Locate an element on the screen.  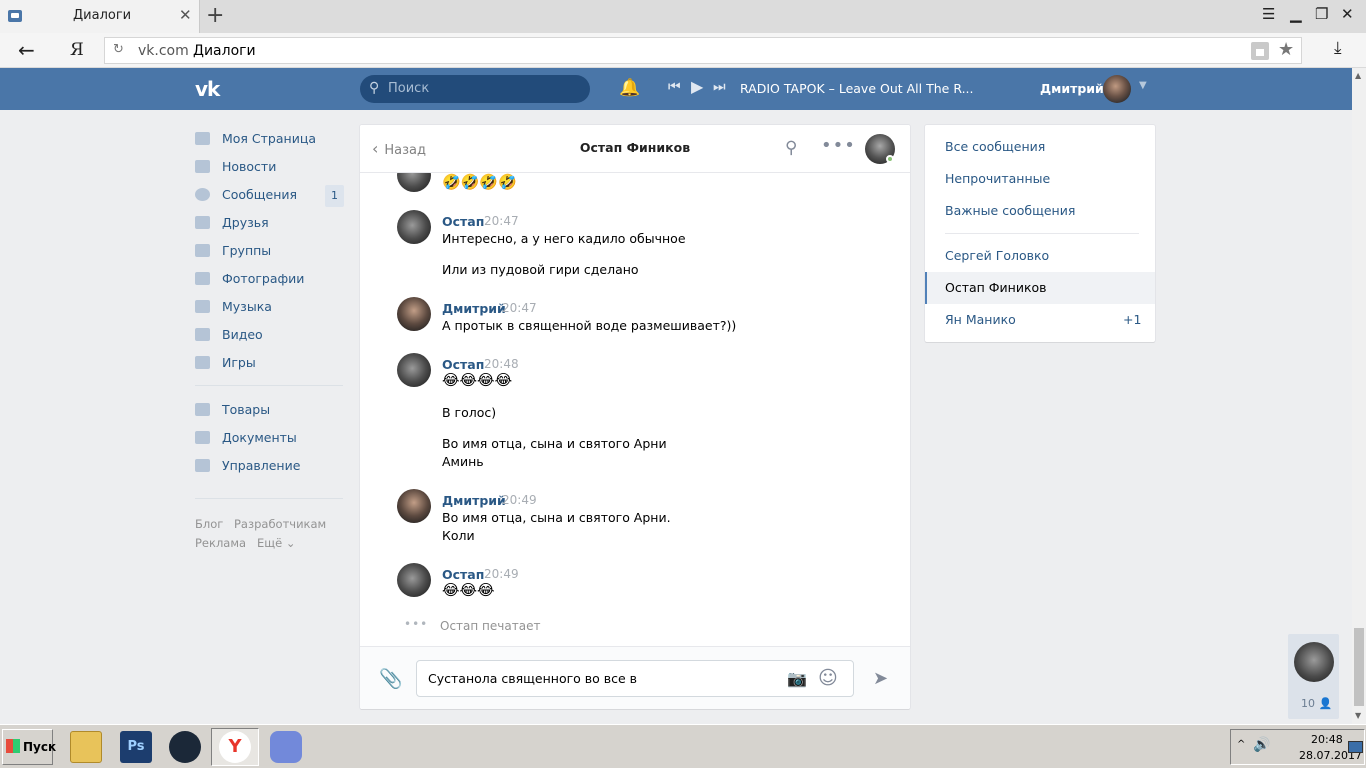
footer-link-ads: Реклама is located at coordinates (220, 543).